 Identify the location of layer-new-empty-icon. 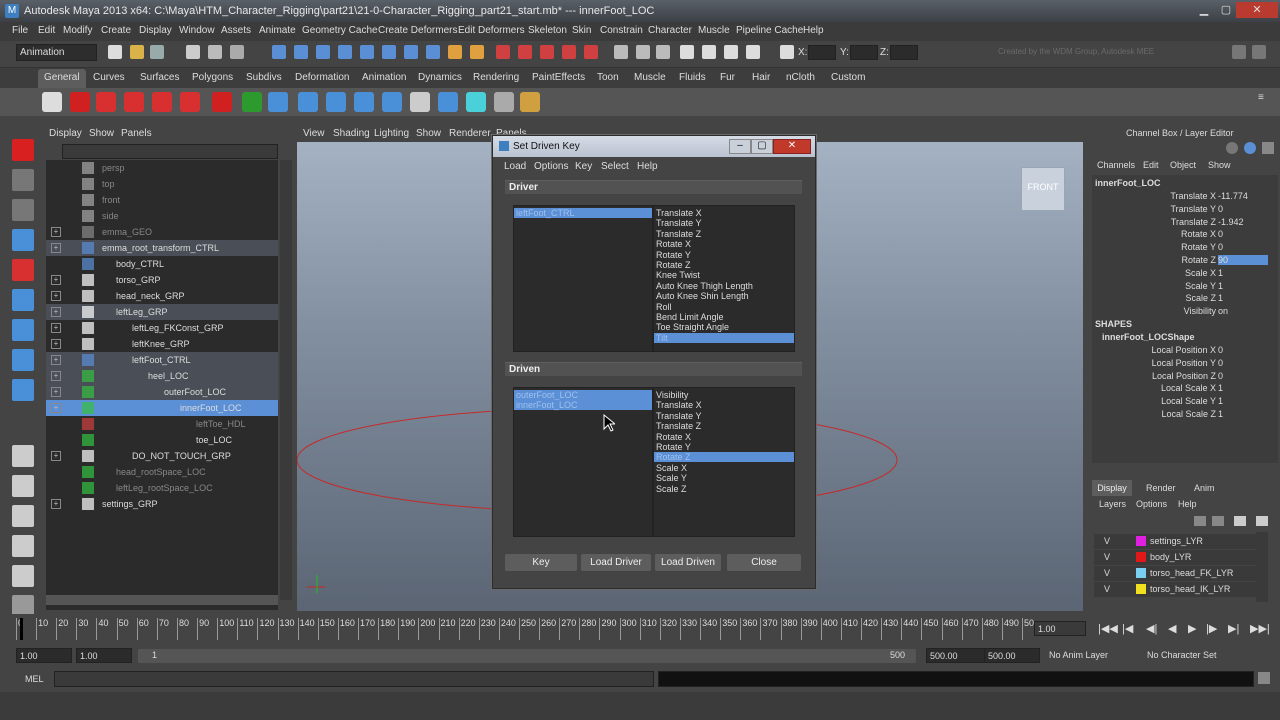
(1200, 521).